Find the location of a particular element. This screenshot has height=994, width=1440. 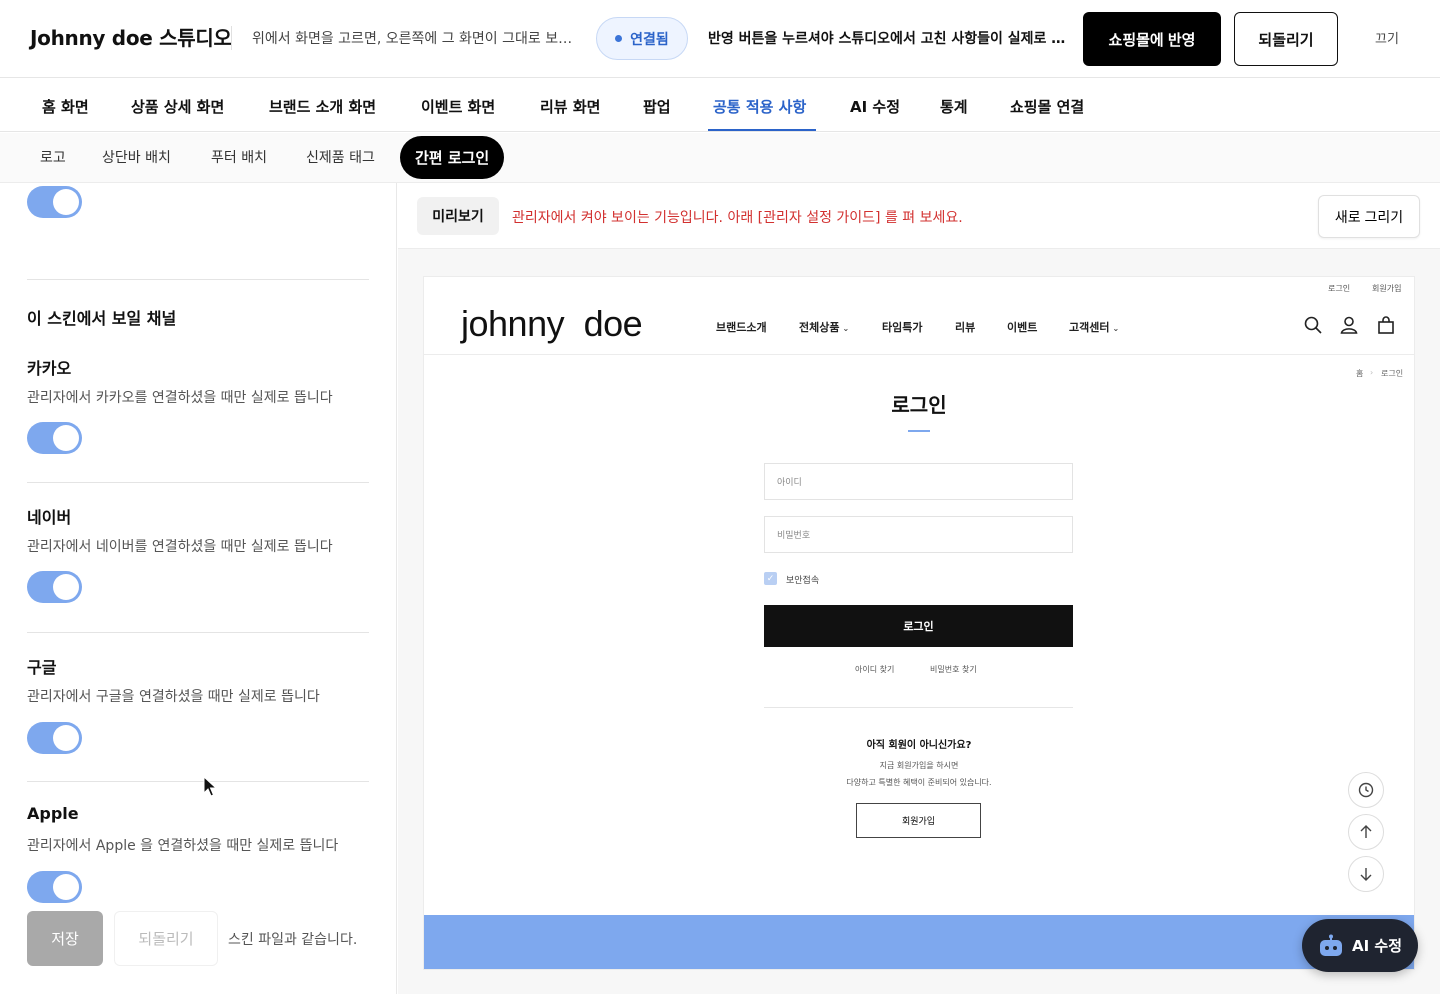

ai-edit-label: AI 수정 is located at coordinates (1376, 946).